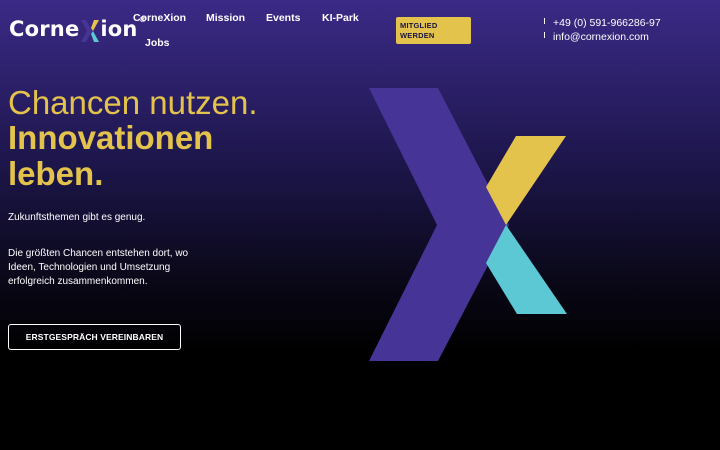  I want to click on contact-email: info@cornexion.com, so click(596, 37).